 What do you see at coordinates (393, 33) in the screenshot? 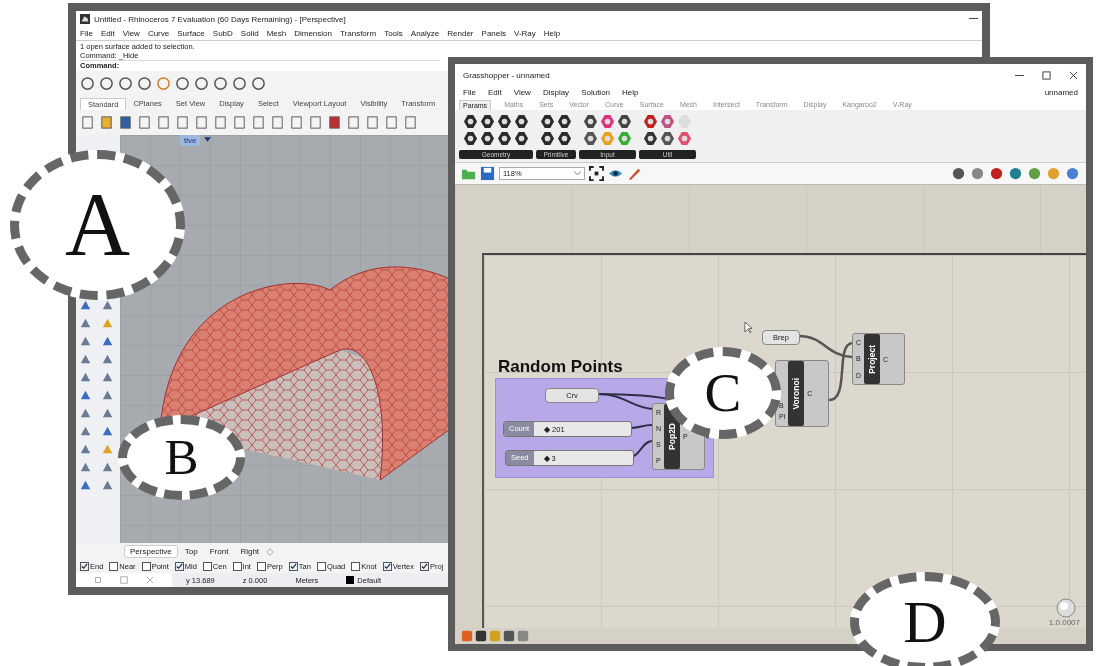
I see `menu-item: Tools` at bounding box center [393, 33].